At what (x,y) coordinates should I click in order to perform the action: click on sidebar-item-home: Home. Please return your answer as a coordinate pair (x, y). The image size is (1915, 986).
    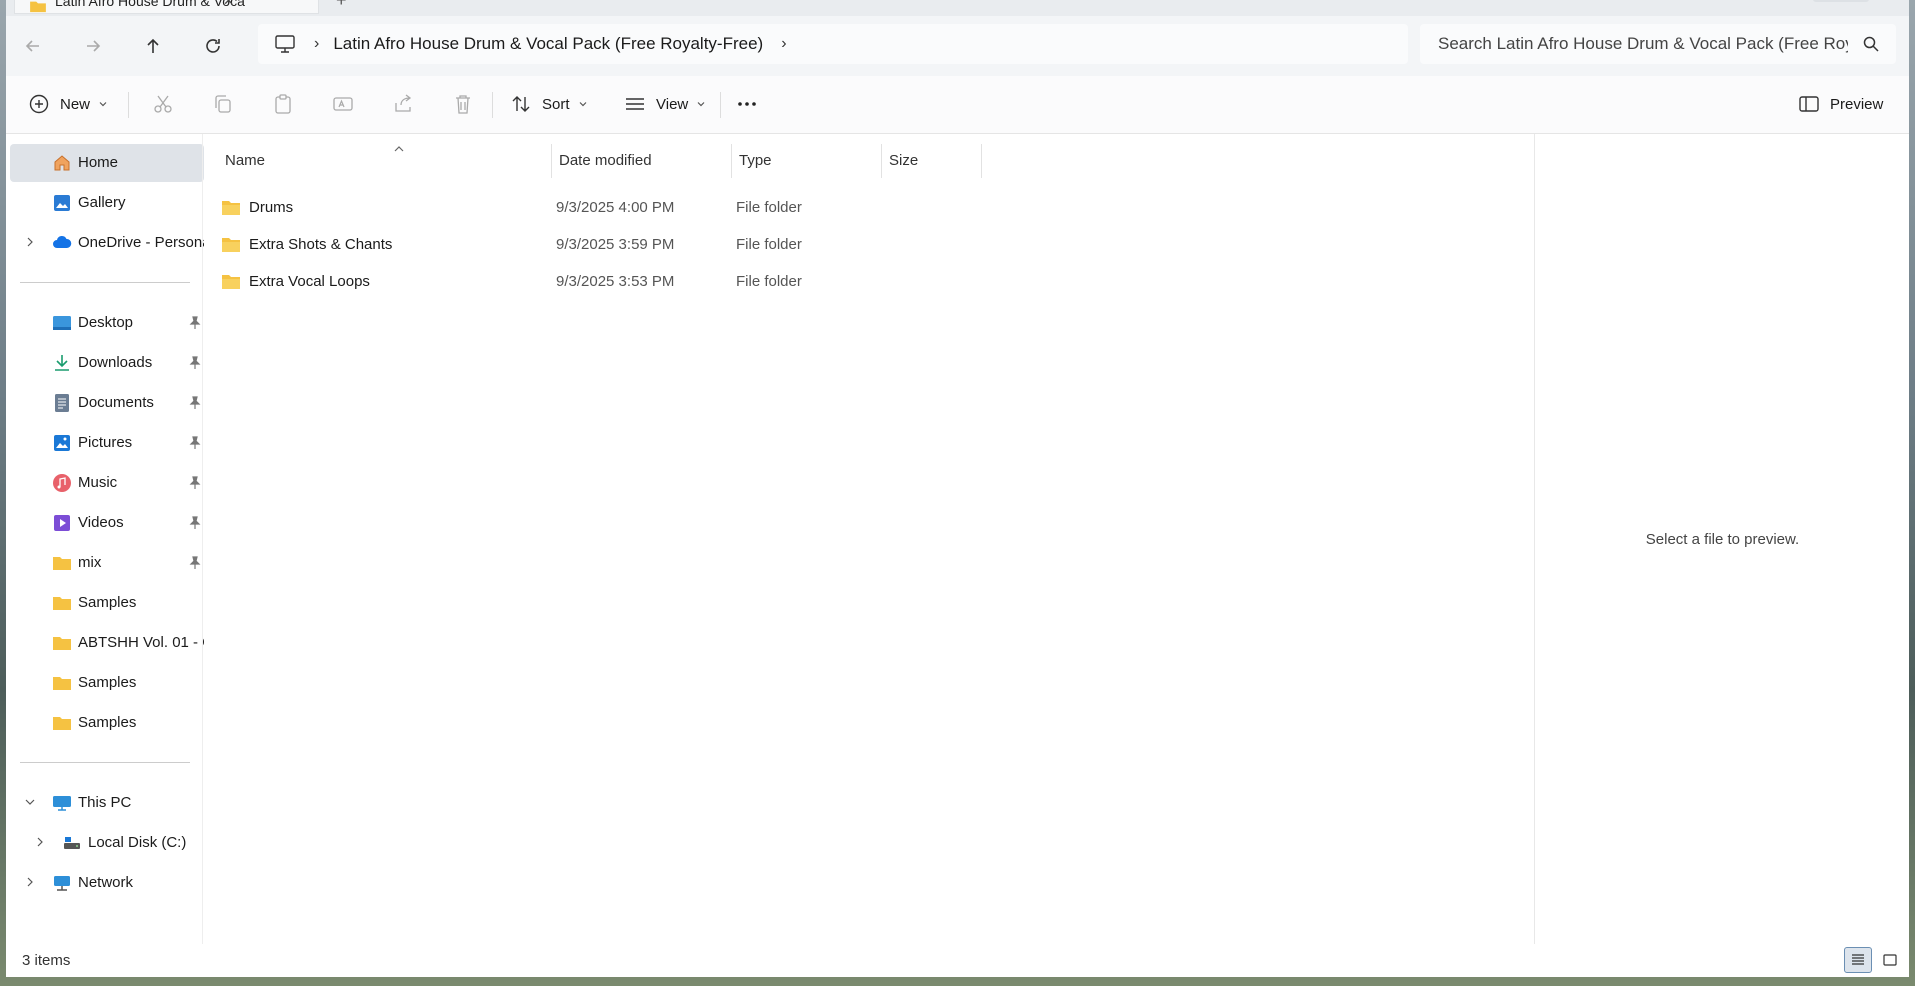
    Looking at the image, I should click on (107, 163).